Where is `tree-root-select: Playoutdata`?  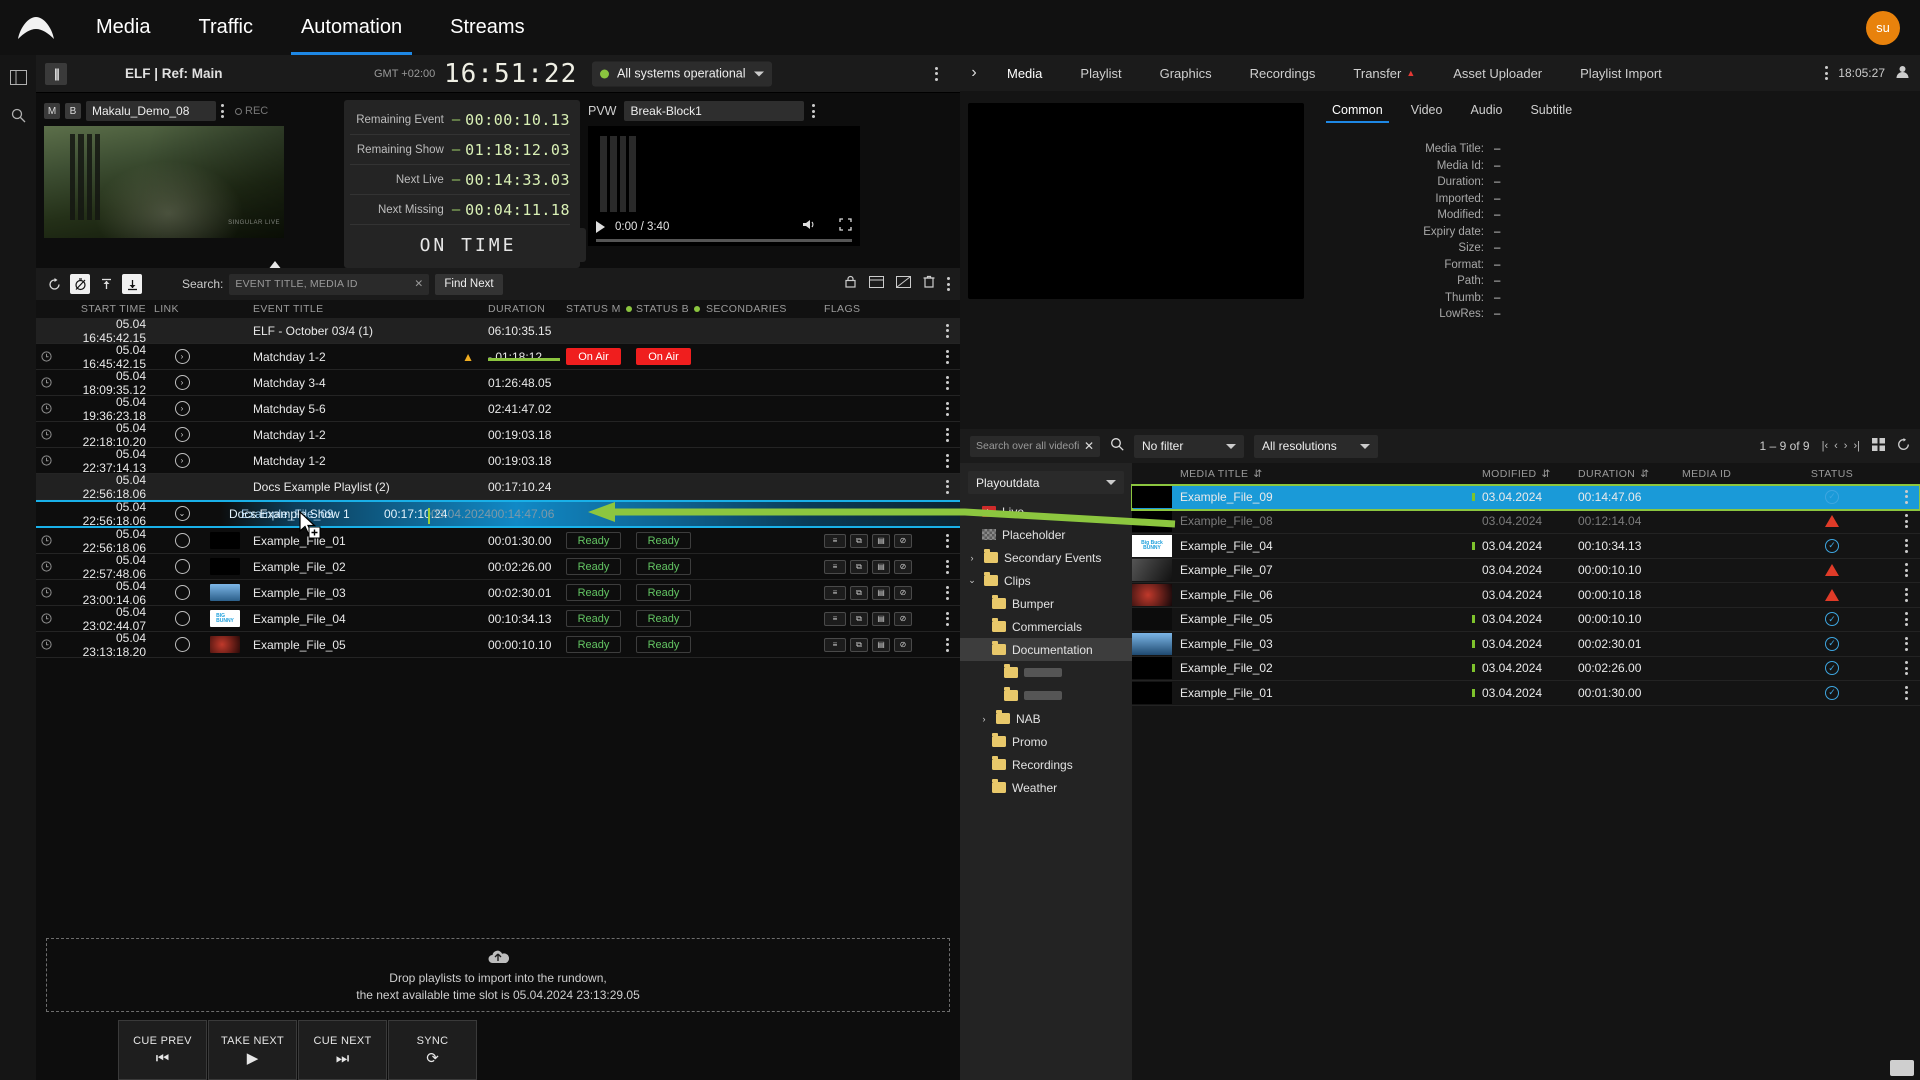 tree-root-select: Playoutdata is located at coordinates (1046, 482).